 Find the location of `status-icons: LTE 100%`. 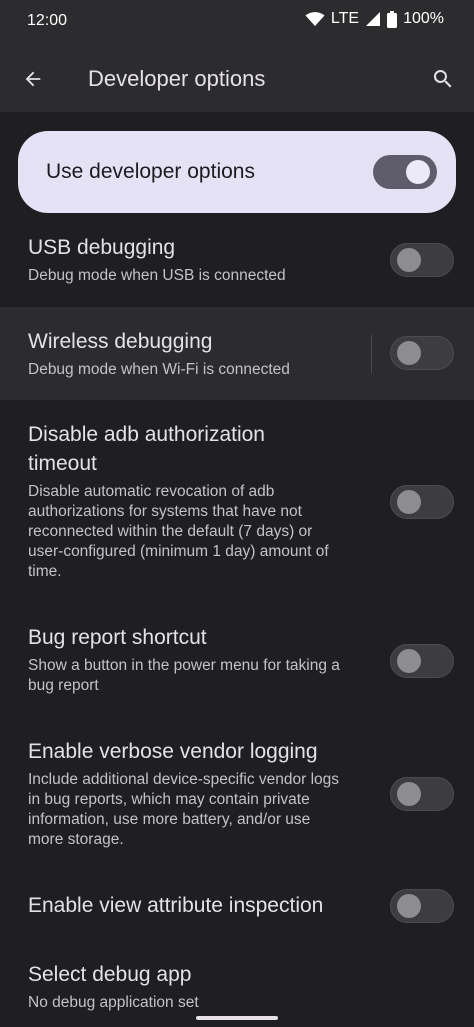

status-icons: LTE 100% is located at coordinates (374, 19).